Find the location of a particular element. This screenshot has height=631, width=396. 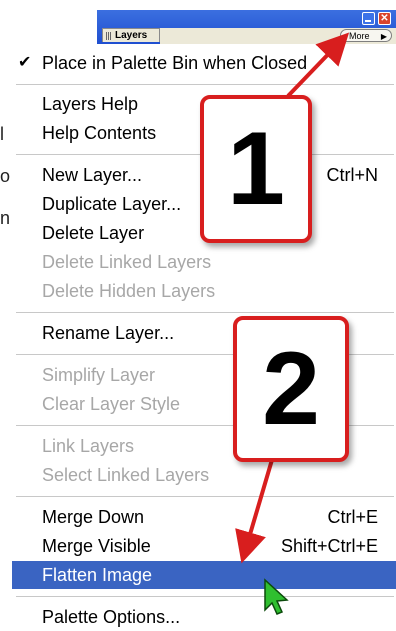

callout-2-arrow is located at coordinates (255, 508).